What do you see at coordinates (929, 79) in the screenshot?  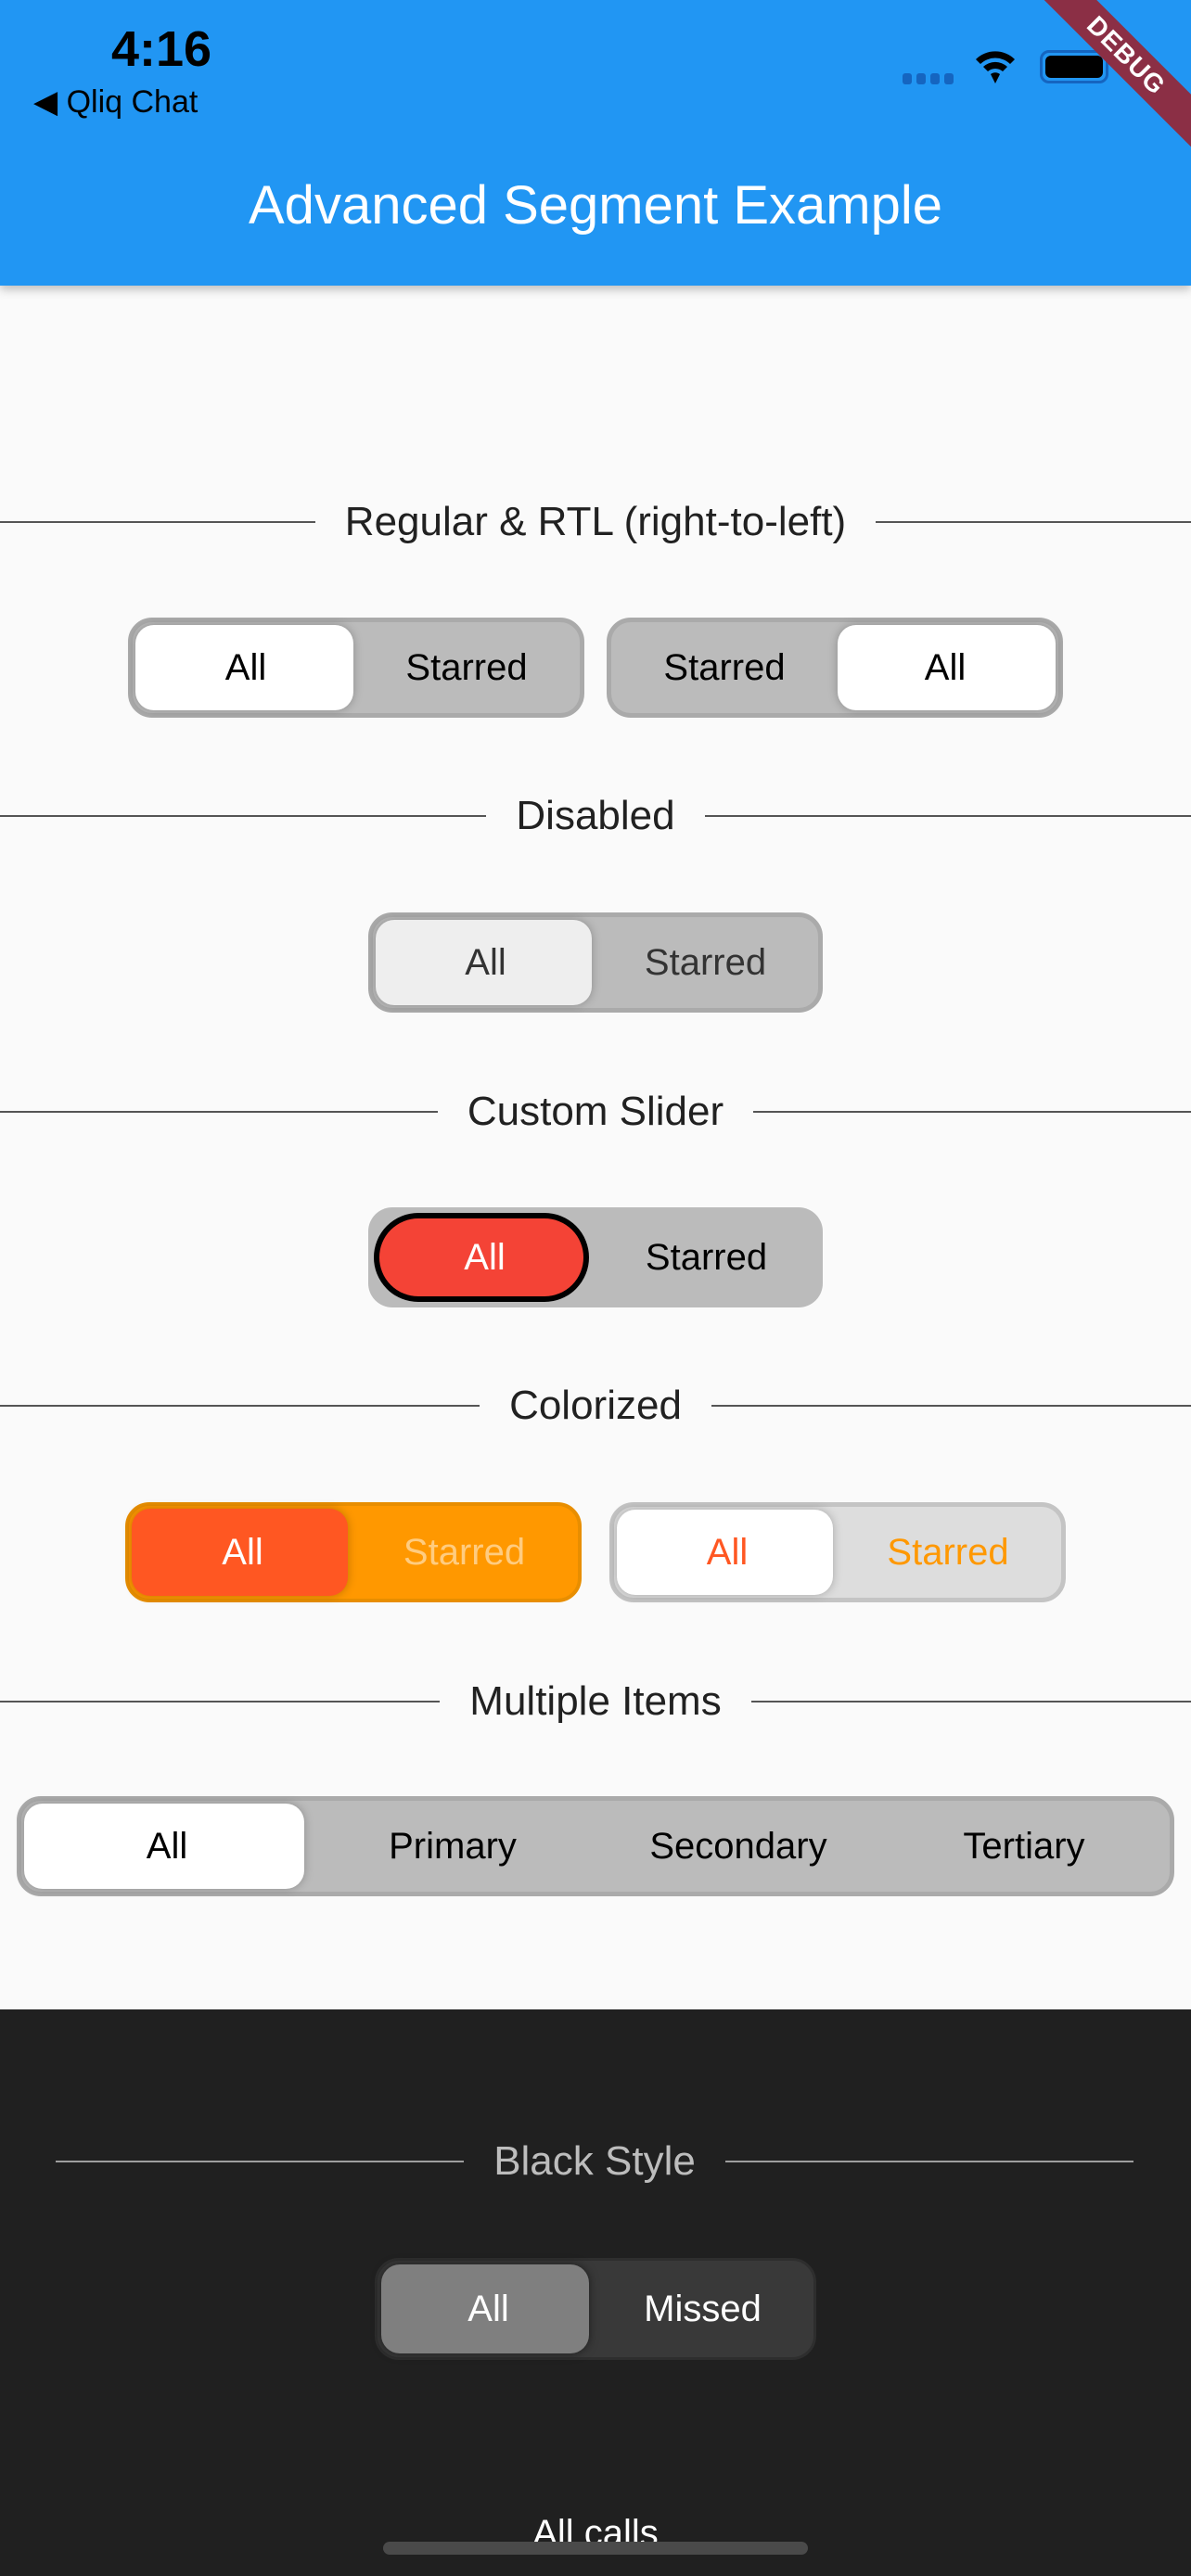 I see `signal-icon` at bounding box center [929, 79].